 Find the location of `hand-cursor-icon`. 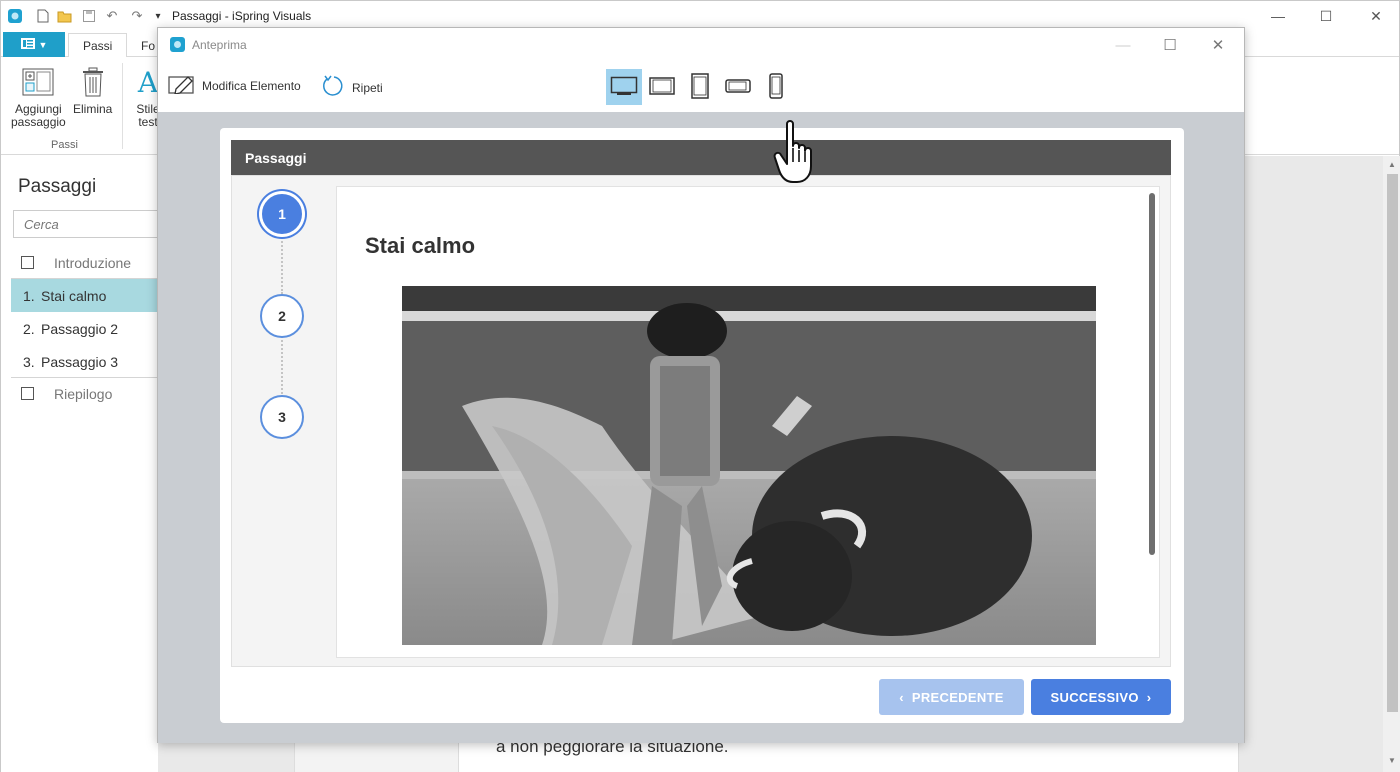

hand-cursor-icon is located at coordinates (792, 151).